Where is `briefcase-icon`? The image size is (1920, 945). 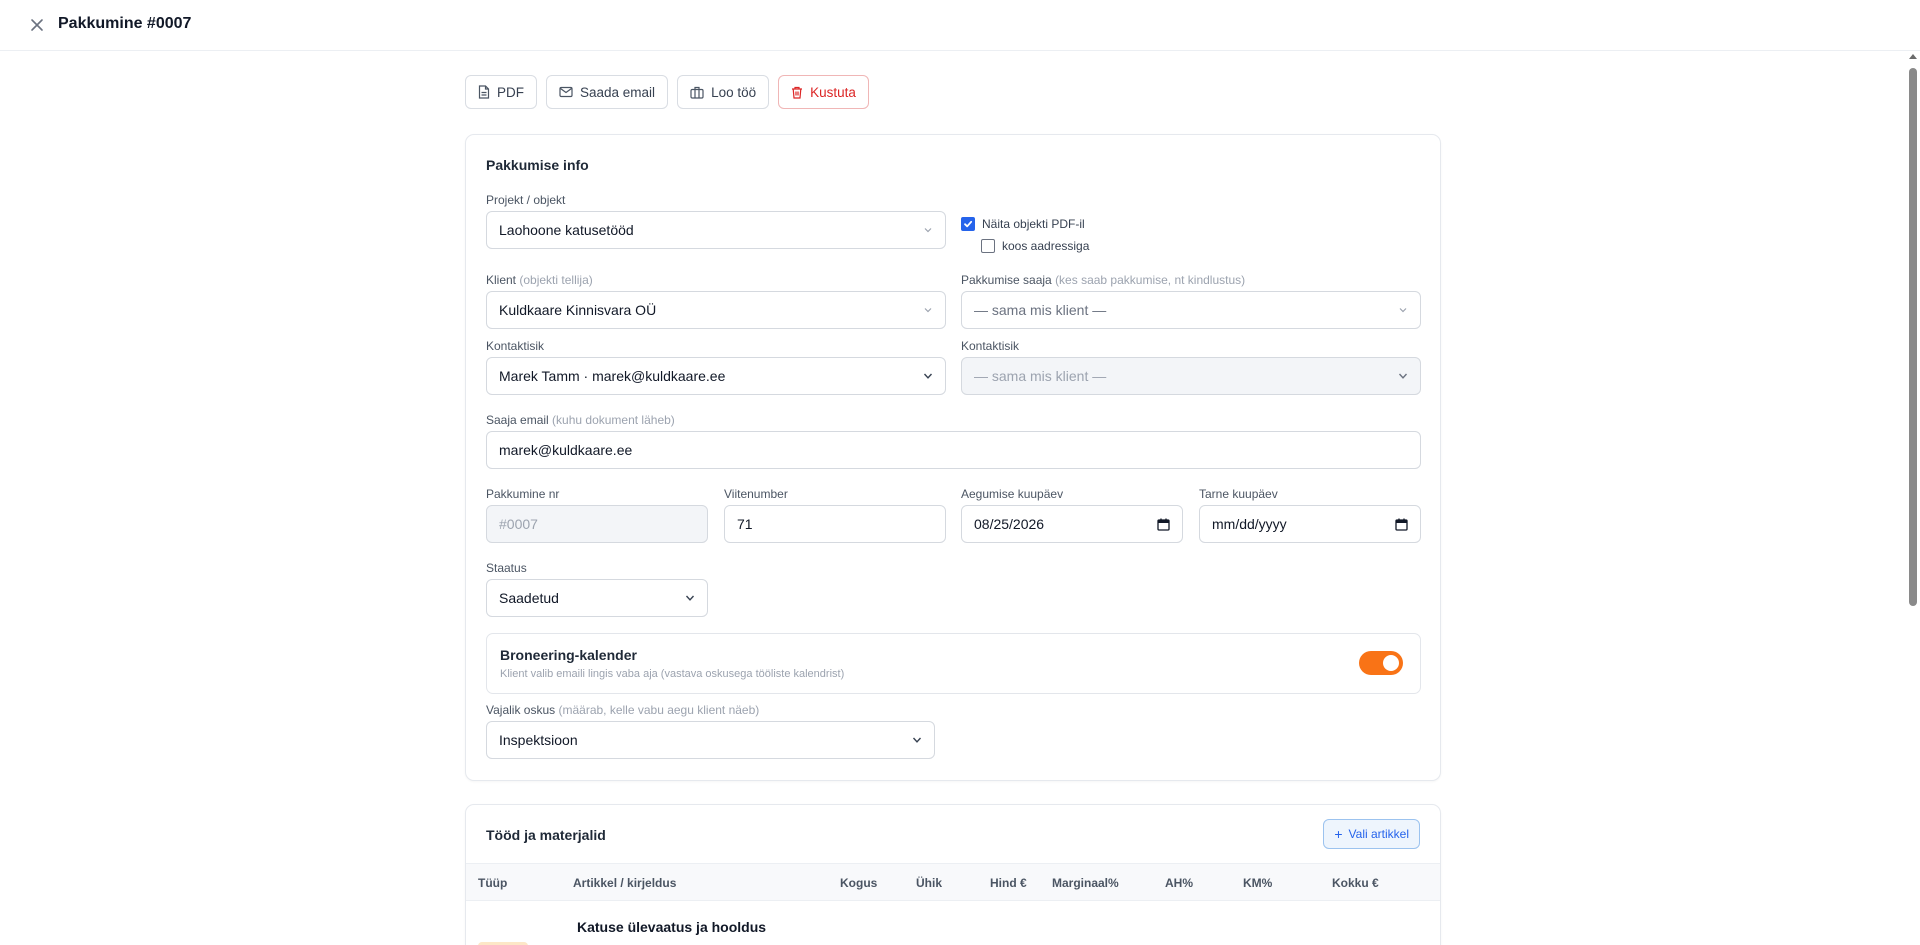 briefcase-icon is located at coordinates (697, 92).